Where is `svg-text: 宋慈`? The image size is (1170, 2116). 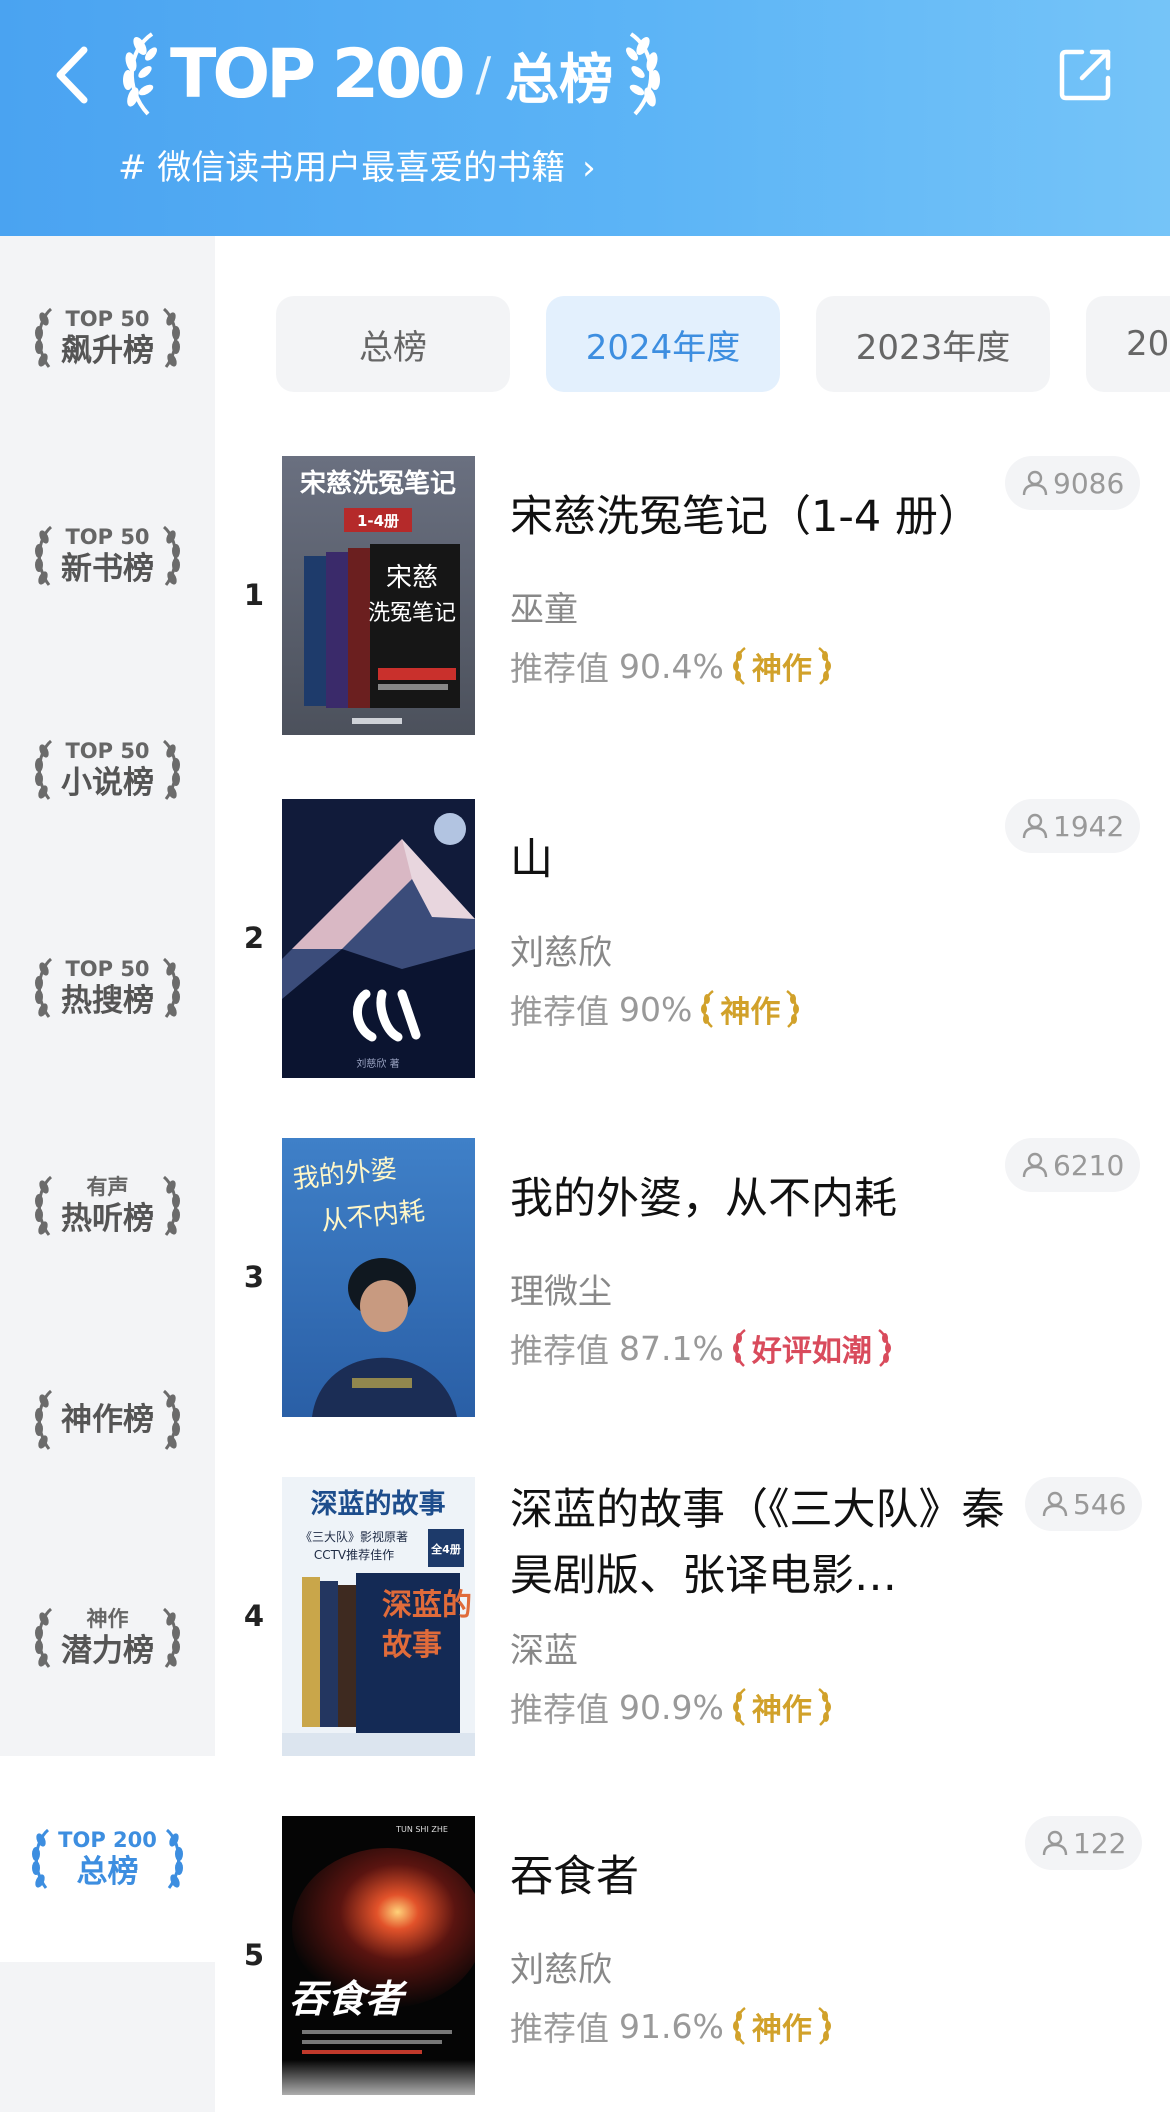 svg-text: 宋慈 is located at coordinates (412, 578).